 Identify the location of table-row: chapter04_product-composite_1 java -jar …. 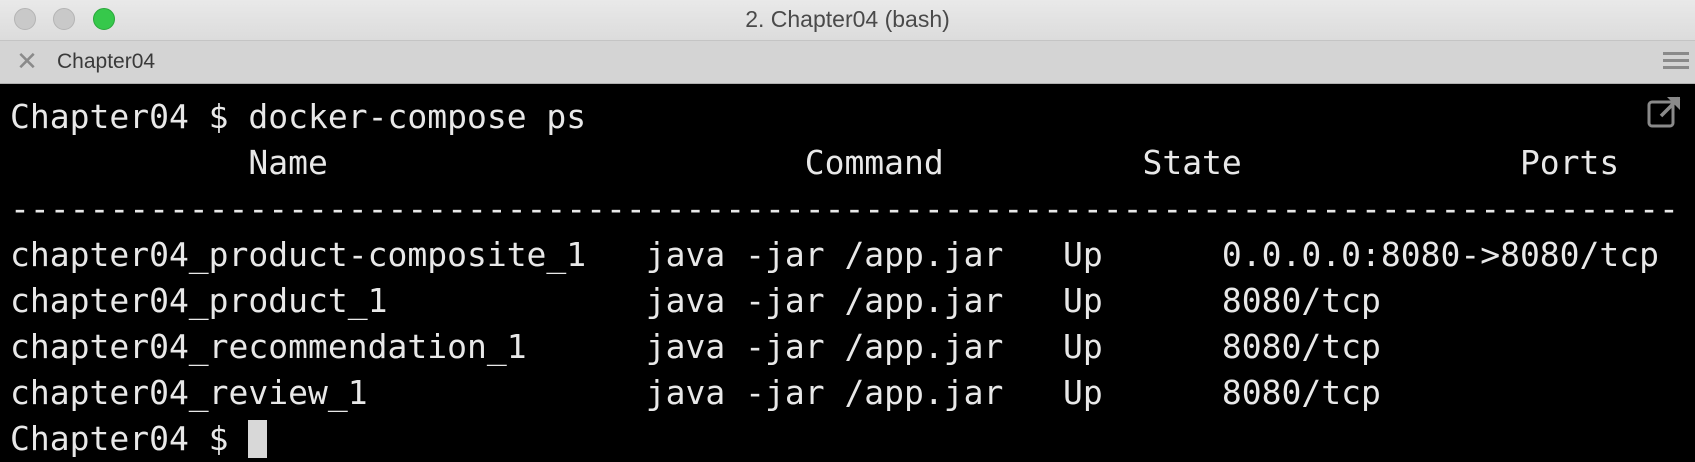
(835, 254).